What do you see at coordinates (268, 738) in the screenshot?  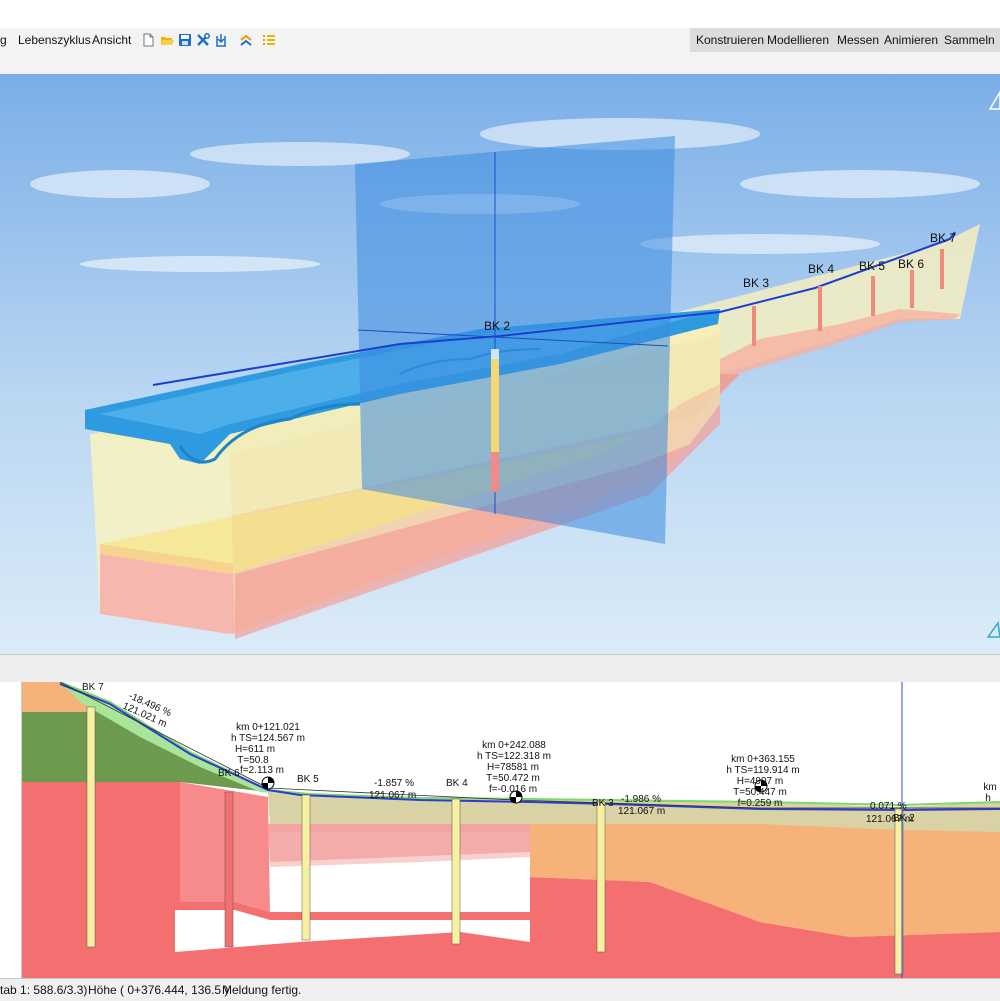 I see `station-1-ts: h TS=124.567 m` at bounding box center [268, 738].